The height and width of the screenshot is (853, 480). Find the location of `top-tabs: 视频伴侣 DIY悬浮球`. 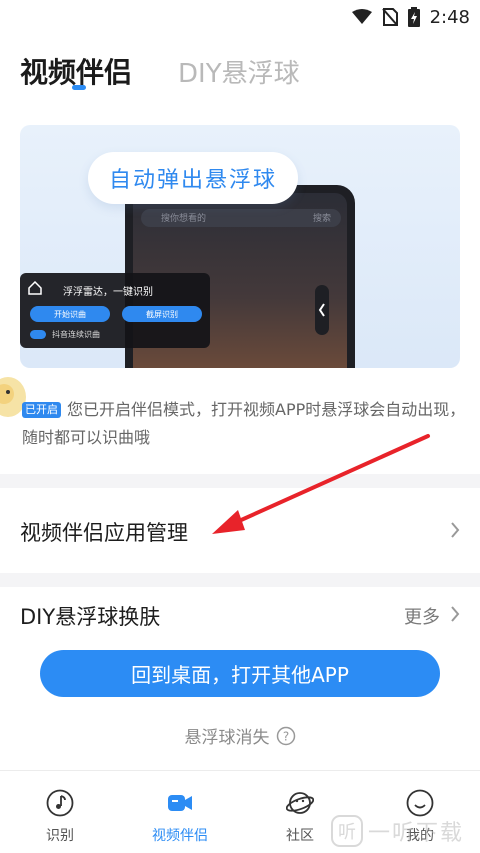

top-tabs: 视频伴侣 DIY悬浮球 is located at coordinates (240, 68).